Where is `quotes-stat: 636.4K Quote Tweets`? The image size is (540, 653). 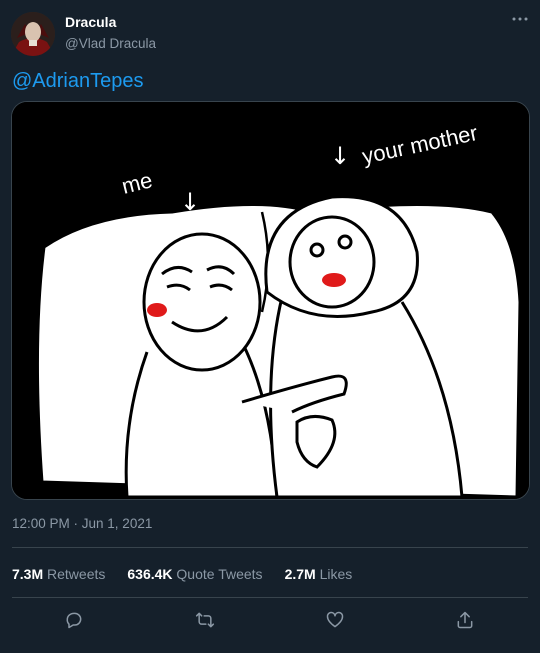
quotes-stat: 636.4K Quote Tweets is located at coordinates (194, 574).